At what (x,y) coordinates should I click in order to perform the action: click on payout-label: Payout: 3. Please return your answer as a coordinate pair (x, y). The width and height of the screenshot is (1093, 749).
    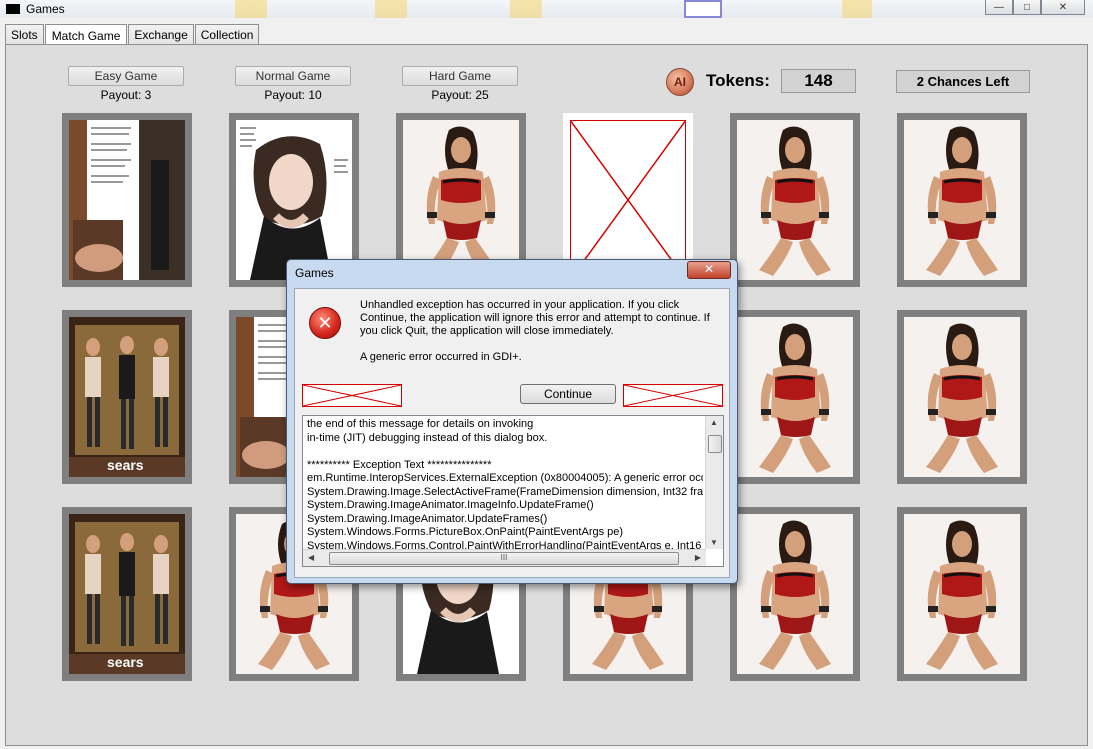
    Looking at the image, I should click on (126, 95).